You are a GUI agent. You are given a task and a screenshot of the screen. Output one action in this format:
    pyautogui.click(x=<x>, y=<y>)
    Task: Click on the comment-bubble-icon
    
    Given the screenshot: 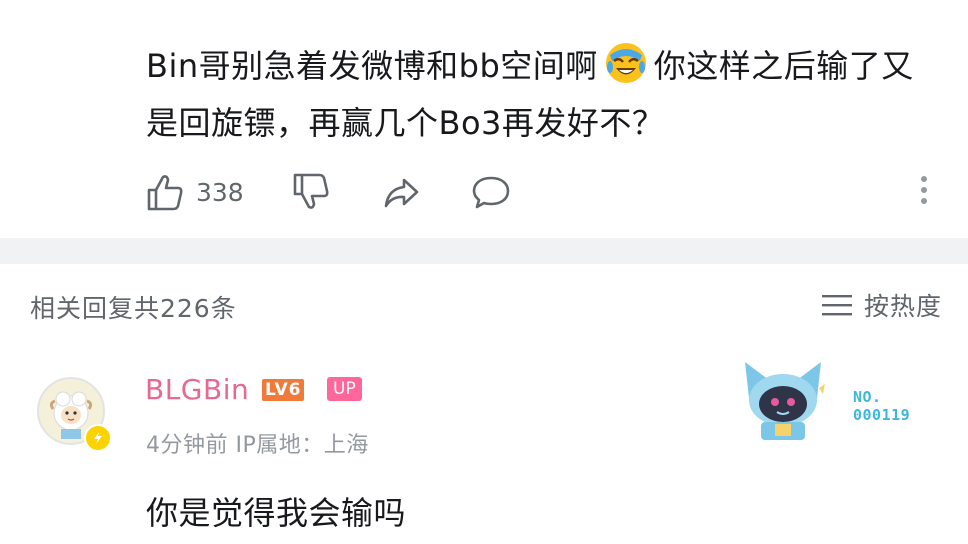 What is the action you would take?
    pyautogui.click(x=491, y=192)
    